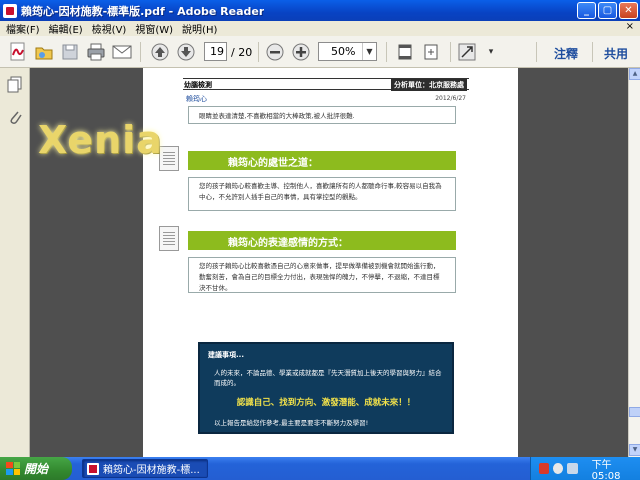 This screenshot has height=480, width=640. Describe the element at coordinates (491, 52) in the screenshot. I see `toolbar-options-icon: ▾` at that location.